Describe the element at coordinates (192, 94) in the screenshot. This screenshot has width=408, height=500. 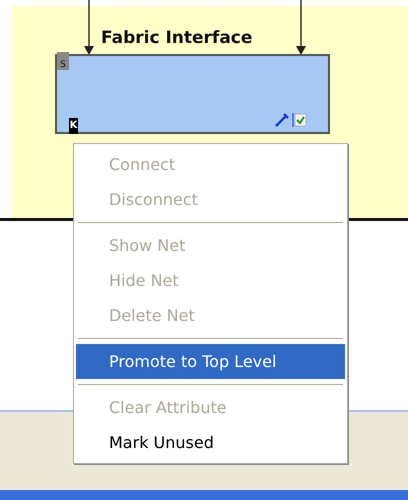
I see `diagram-block: S K` at that location.